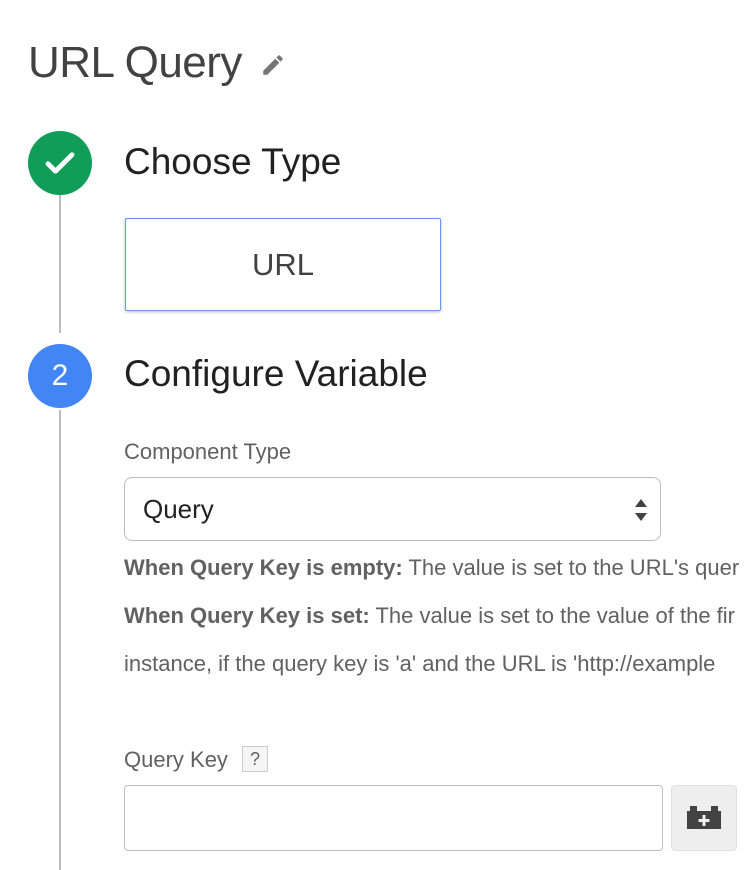 The height and width of the screenshot is (870, 754). What do you see at coordinates (552, 615) in the screenshot?
I see `help-text-body: The value is set to the value of the fir` at bounding box center [552, 615].